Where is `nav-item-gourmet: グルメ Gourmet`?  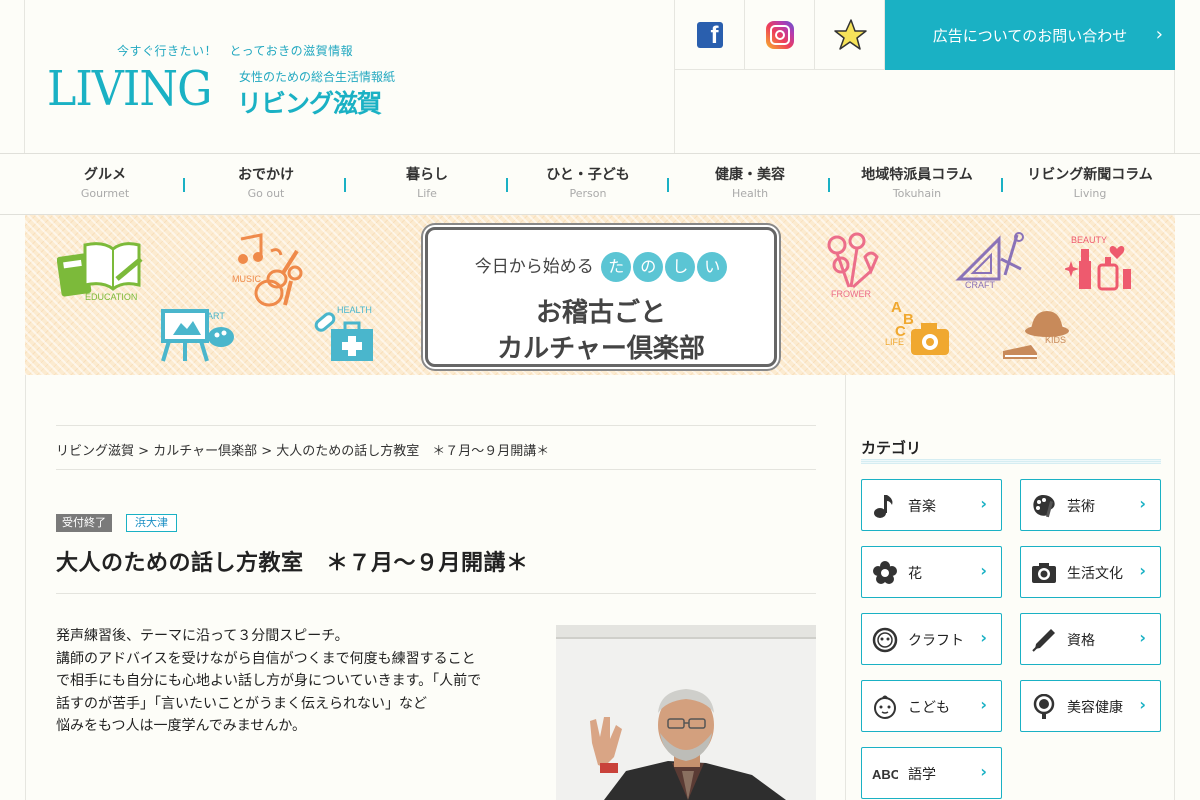
nav-item-gourmet: グルメ Gourmet is located at coordinates (105, 182).